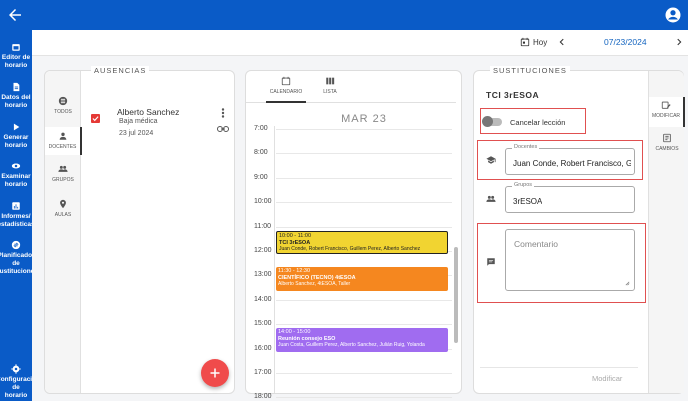 Image resolution: width=688 pixels, height=401 pixels. I want to click on hour-label: 10:00, so click(263, 202).